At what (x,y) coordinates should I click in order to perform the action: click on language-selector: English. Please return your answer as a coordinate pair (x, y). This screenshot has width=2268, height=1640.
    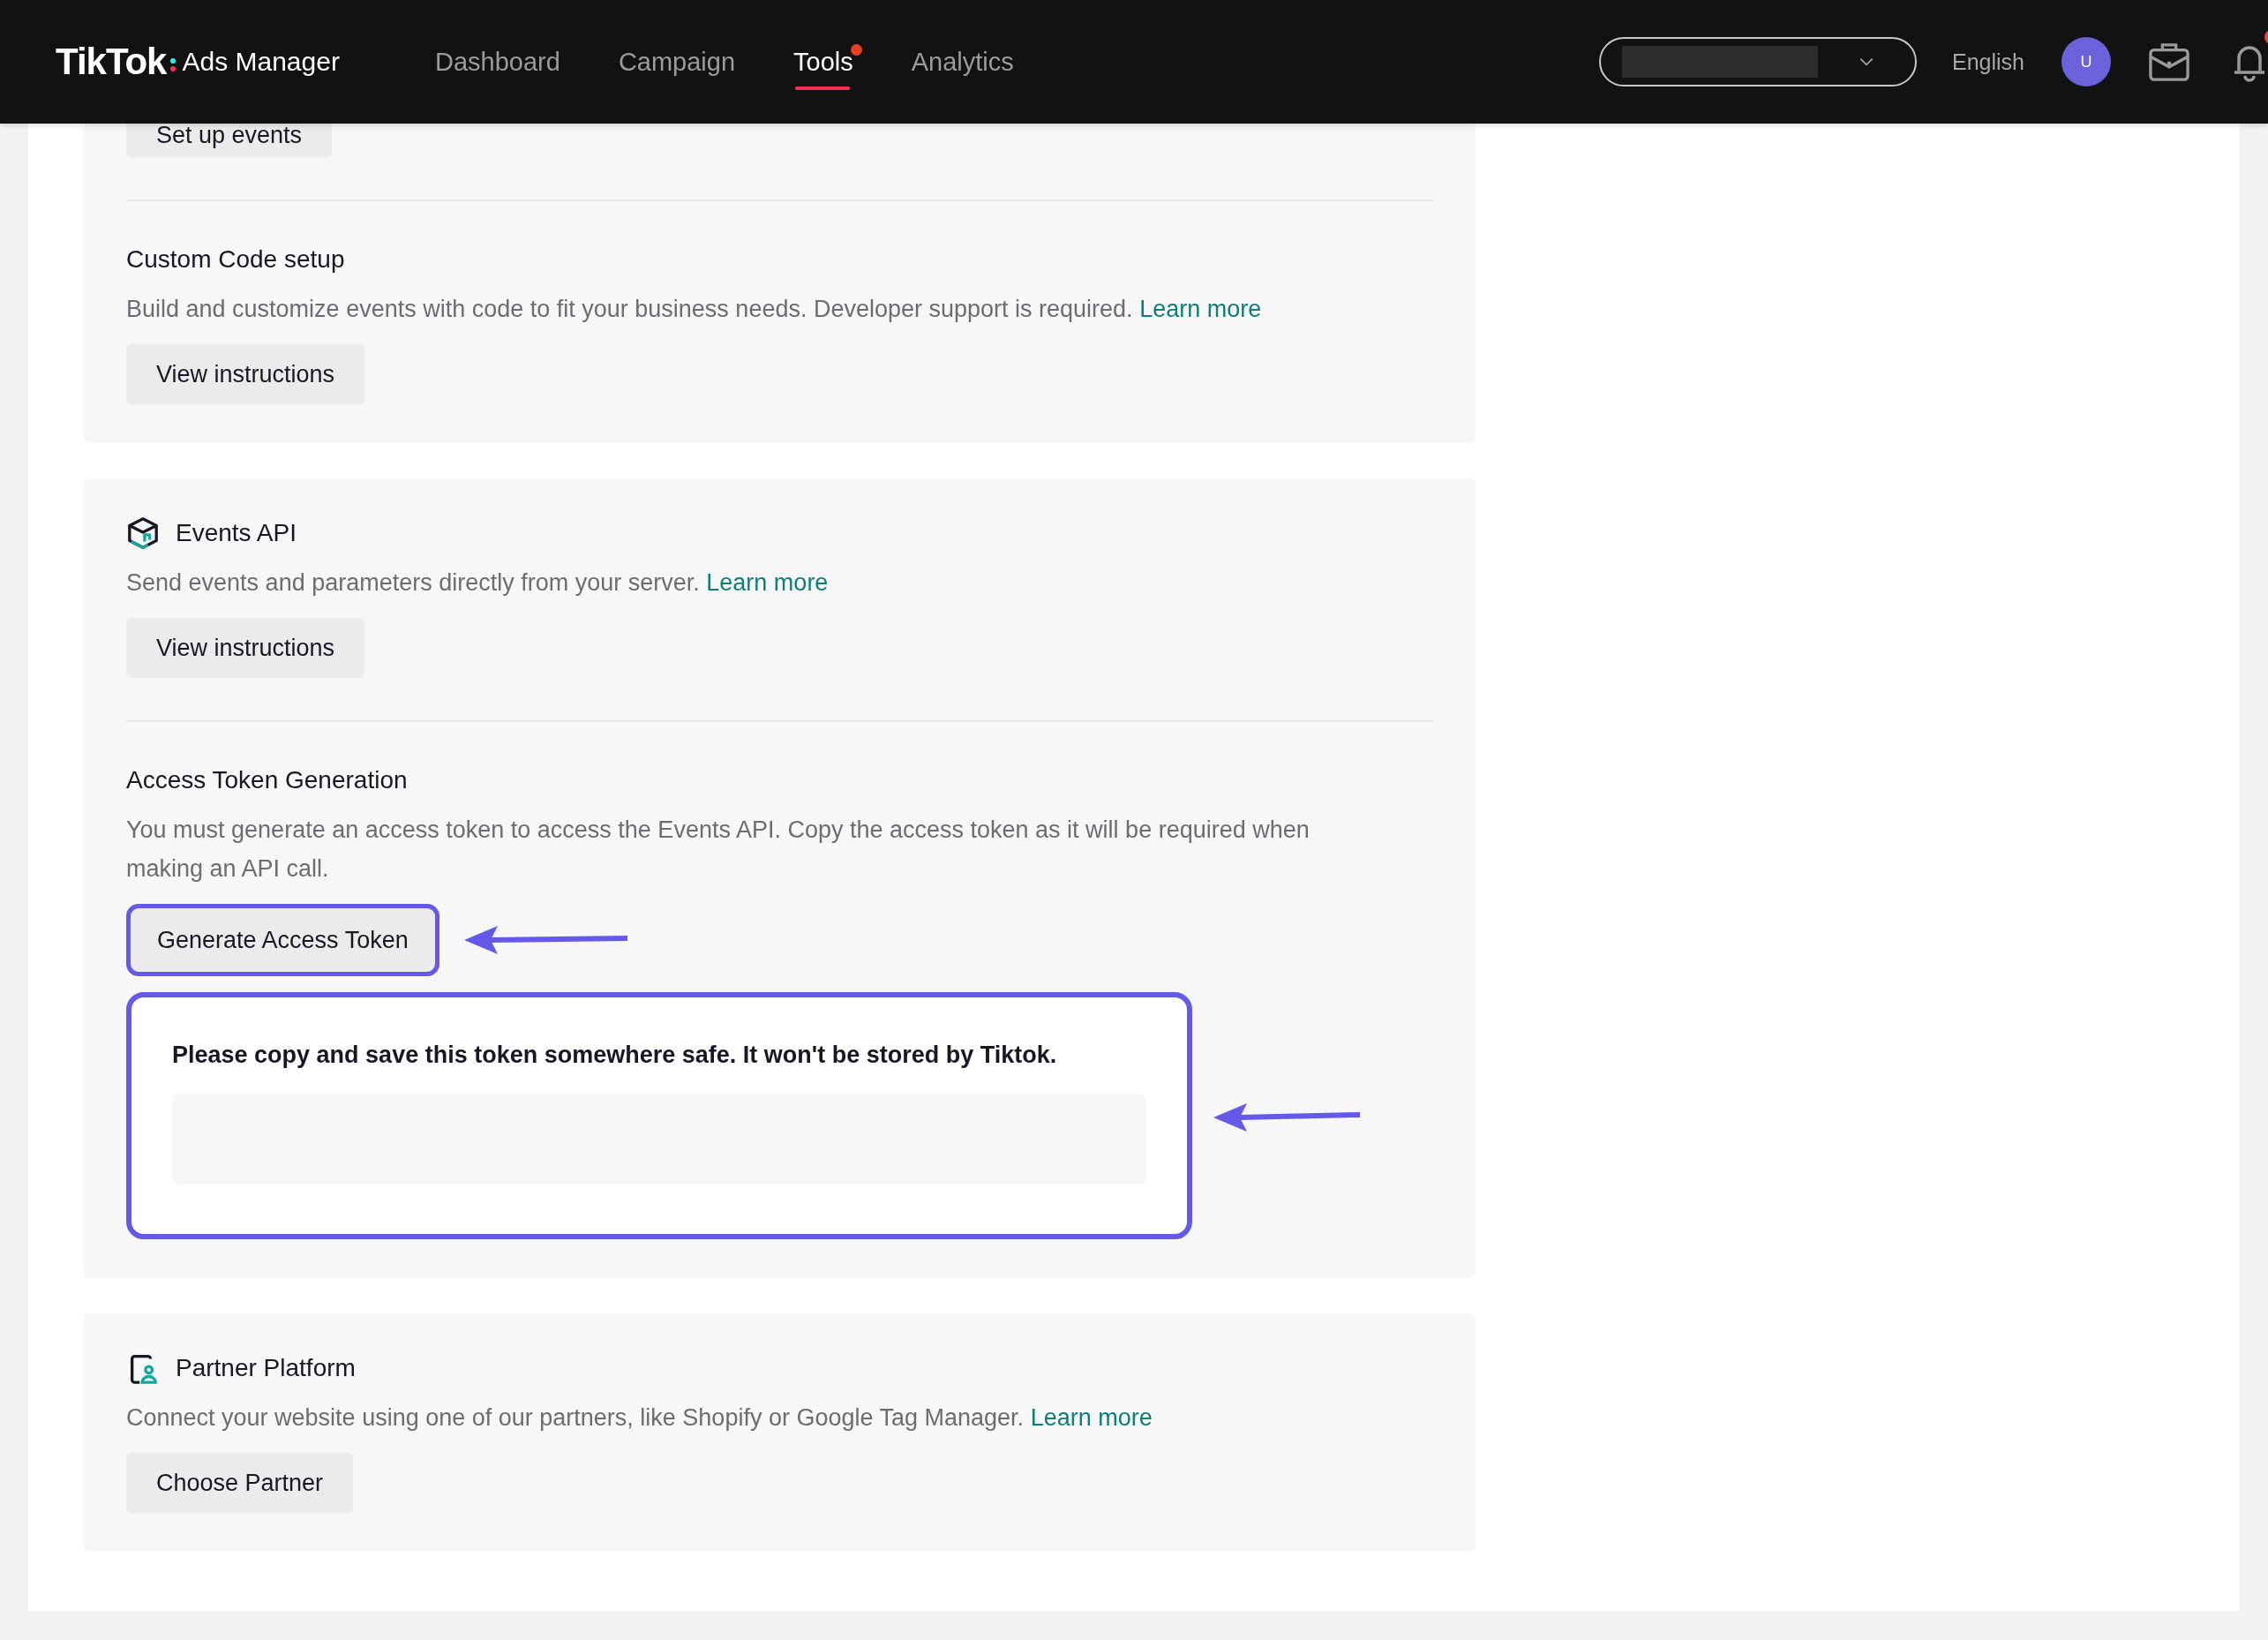
    Looking at the image, I should click on (1988, 62).